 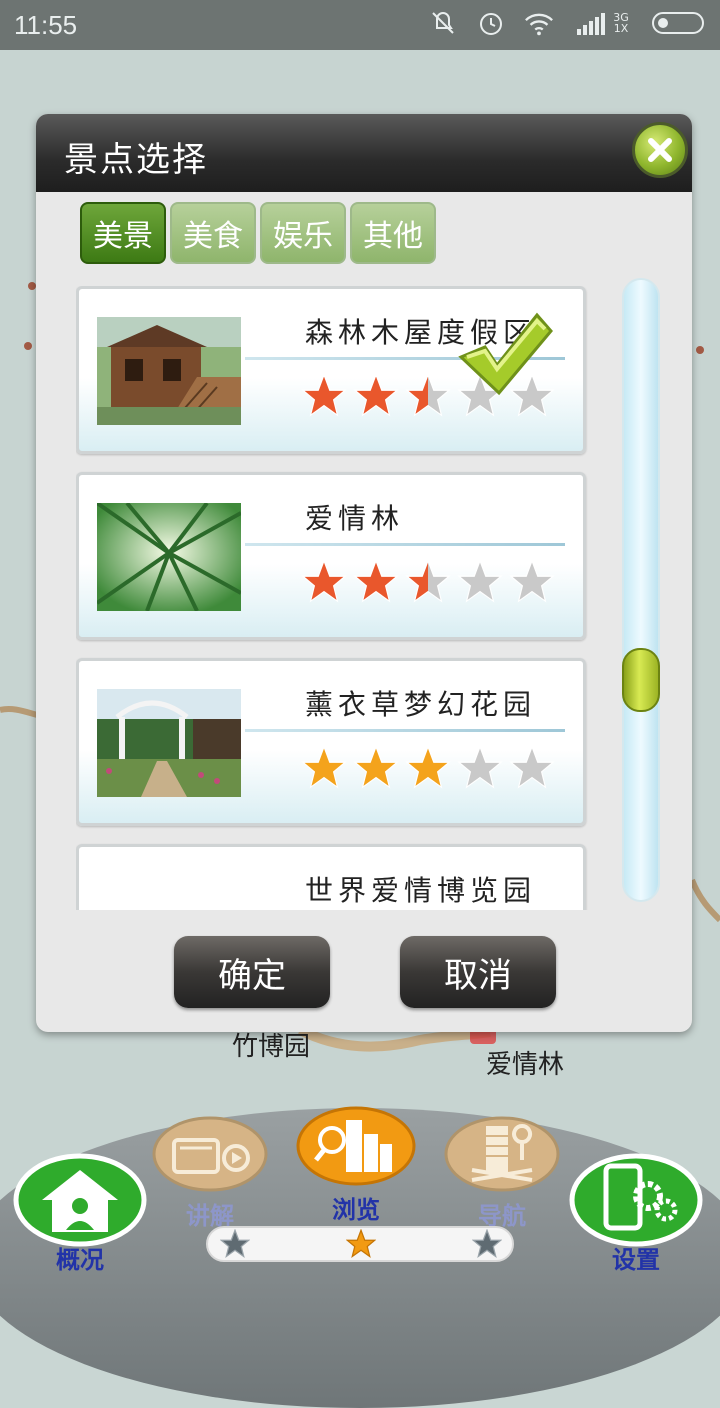 What do you see at coordinates (505, 354) in the screenshot?
I see `selected-check-icon` at bounding box center [505, 354].